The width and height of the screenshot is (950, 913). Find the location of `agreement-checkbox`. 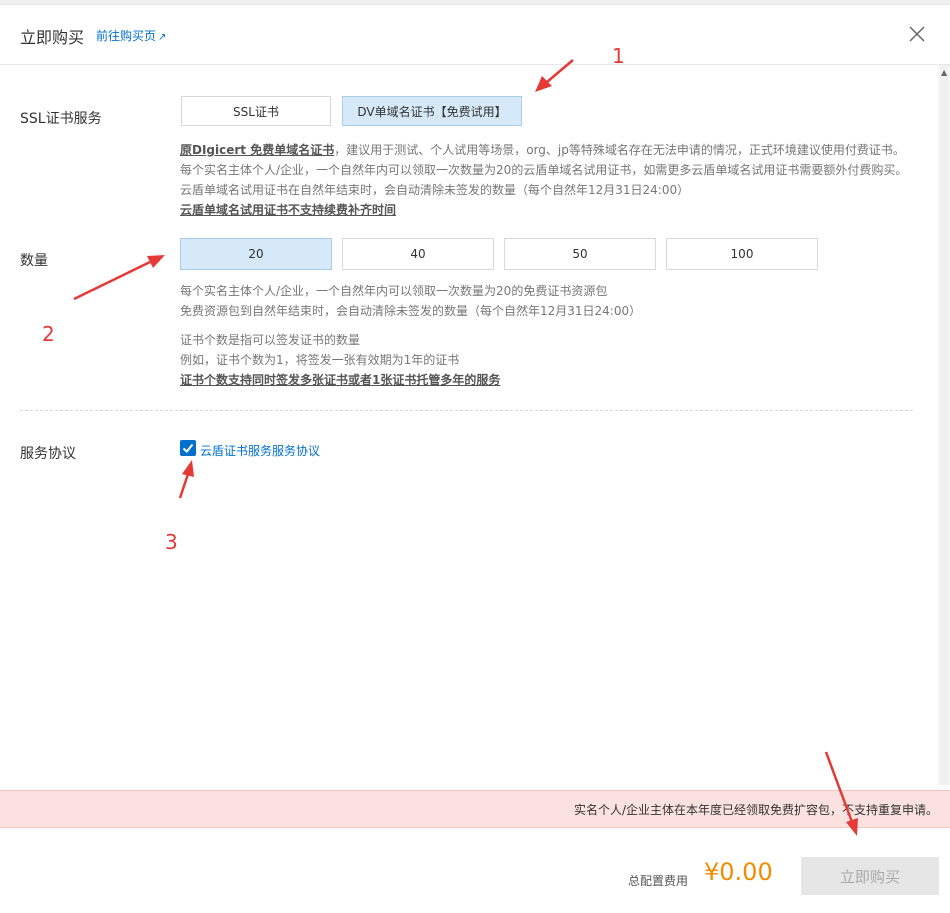

agreement-checkbox is located at coordinates (188, 448).